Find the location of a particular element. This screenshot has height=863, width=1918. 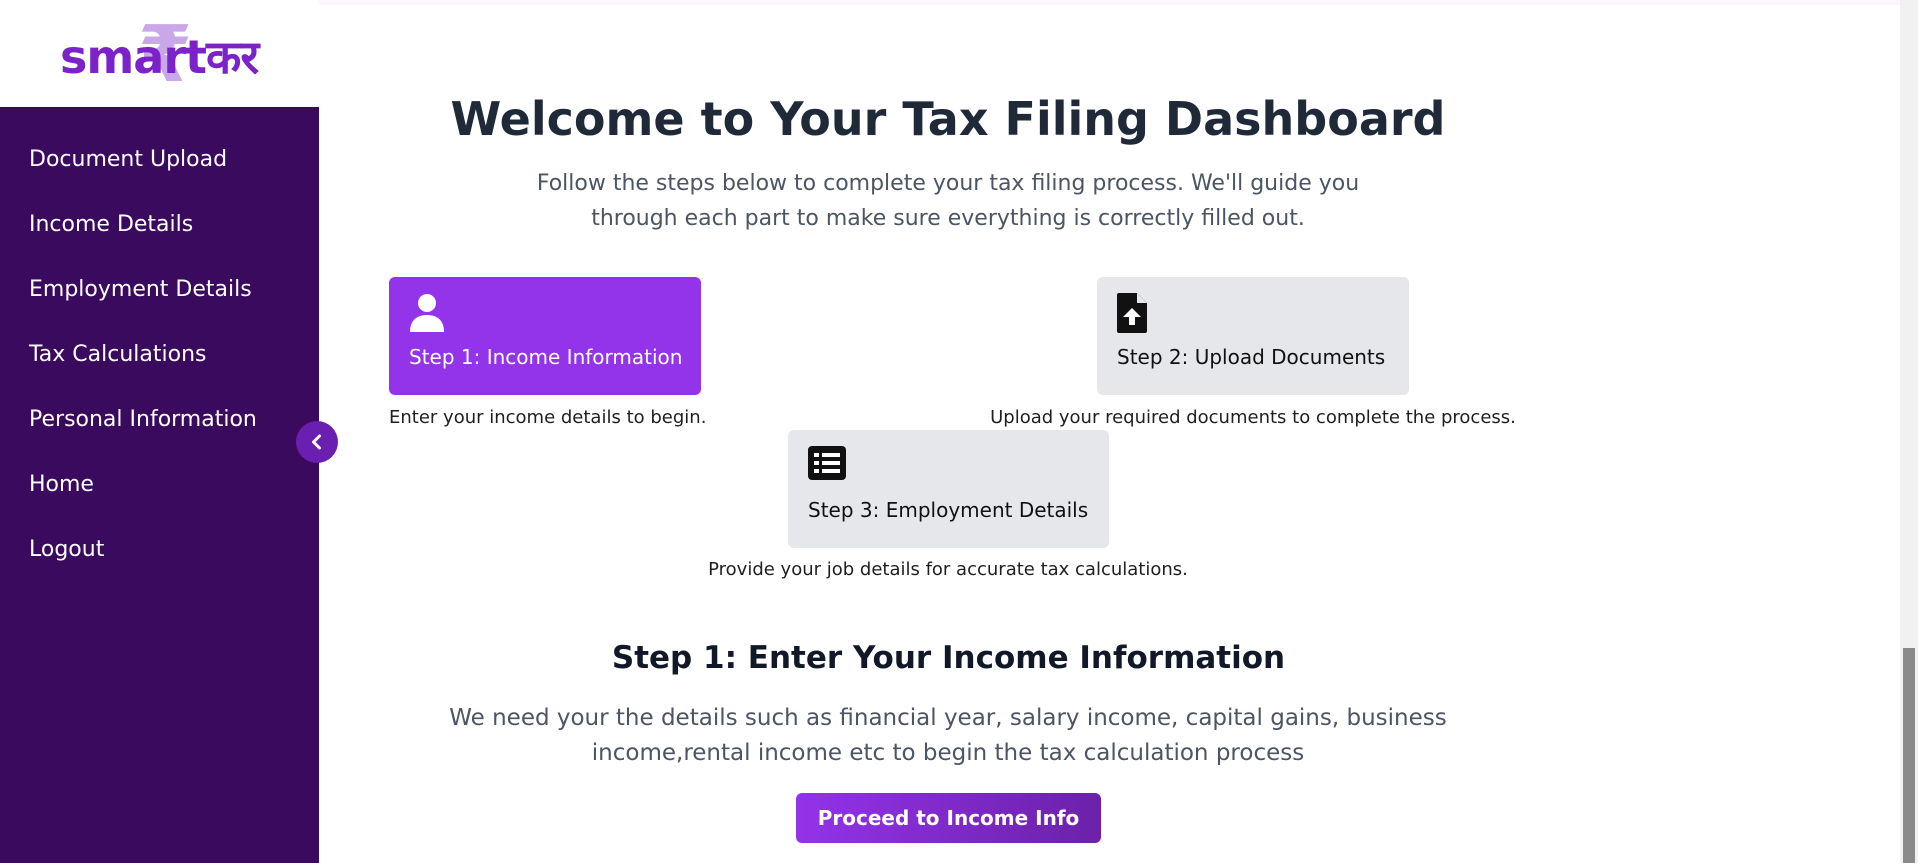

sidebar-item-document-upload: Document Upload is located at coordinates (143, 172).